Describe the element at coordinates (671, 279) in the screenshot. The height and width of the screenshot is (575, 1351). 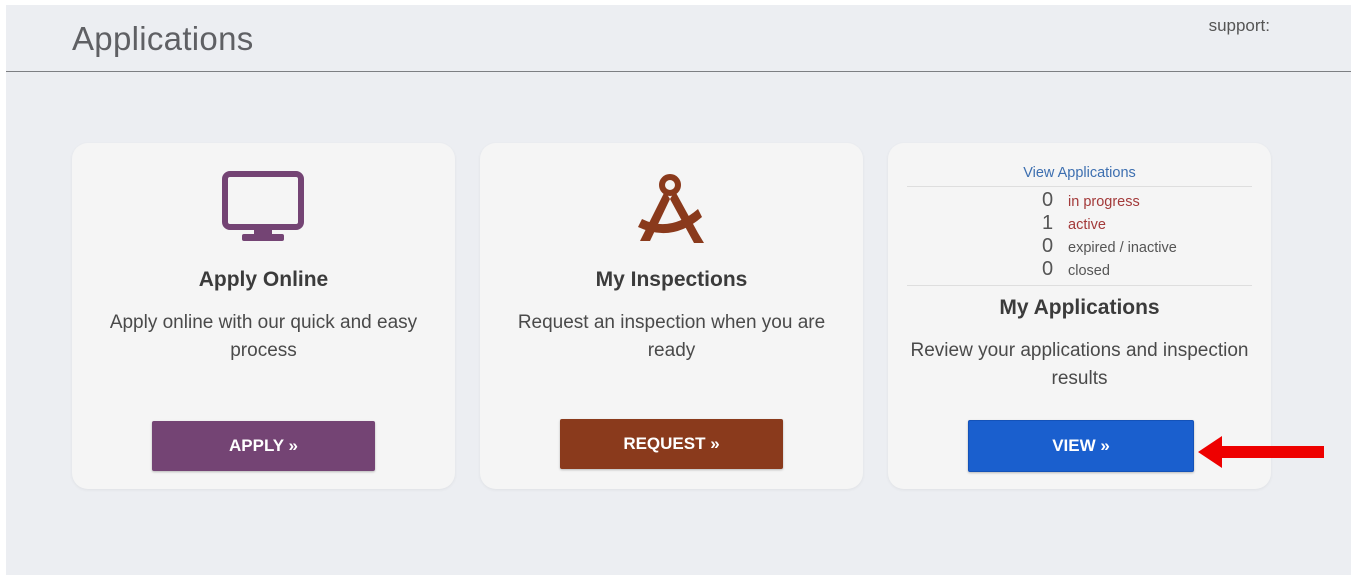
I see `my-inspections-title: My Inspections` at that location.